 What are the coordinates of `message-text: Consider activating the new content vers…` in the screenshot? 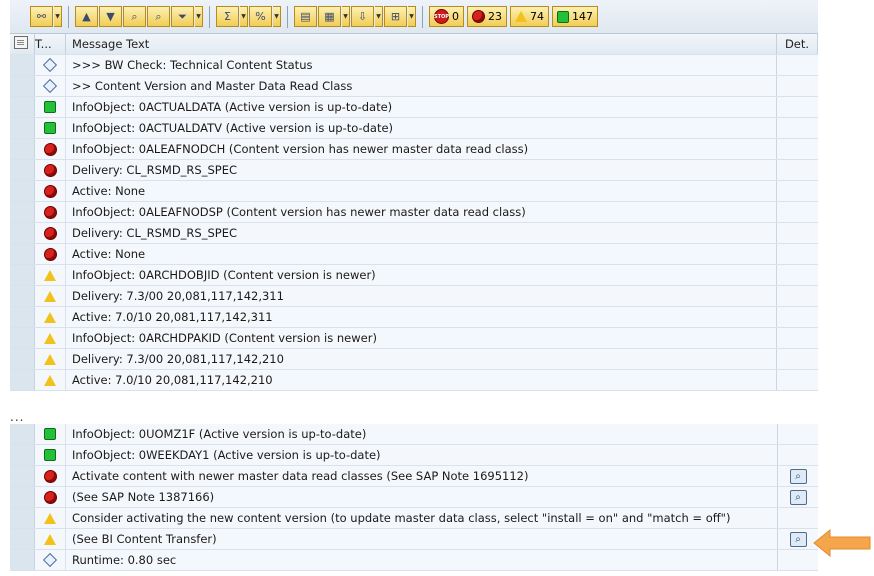 It's located at (421, 518).